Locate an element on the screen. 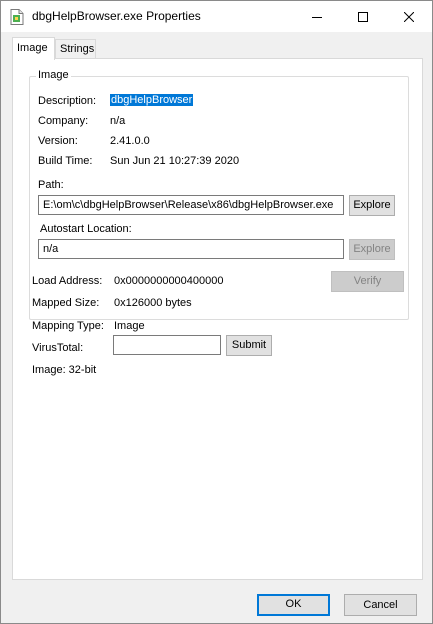 Image resolution: width=433 pixels, height=624 pixels. minimize-icon is located at coordinates (317, 17).